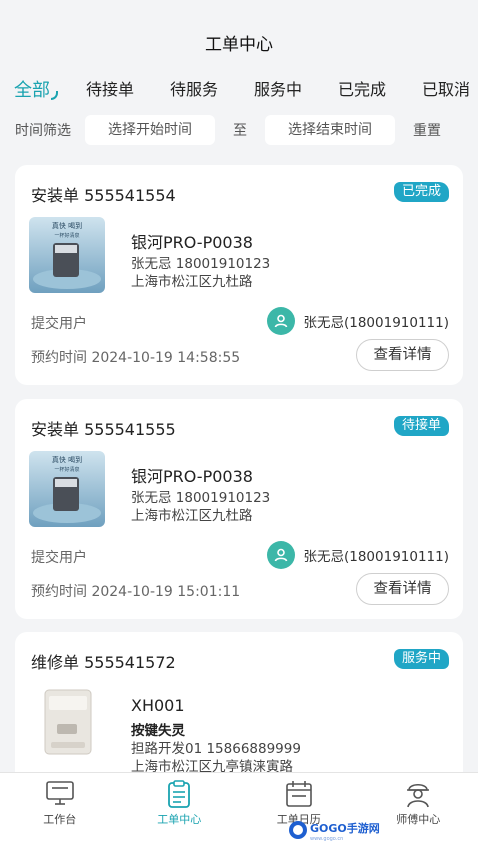 Image resolution: width=478 pixels, height=850 pixels. I want to click on time-filter: 时间筛选 选择开始时间 至 选择结束时间 重置, so click(240, 130).